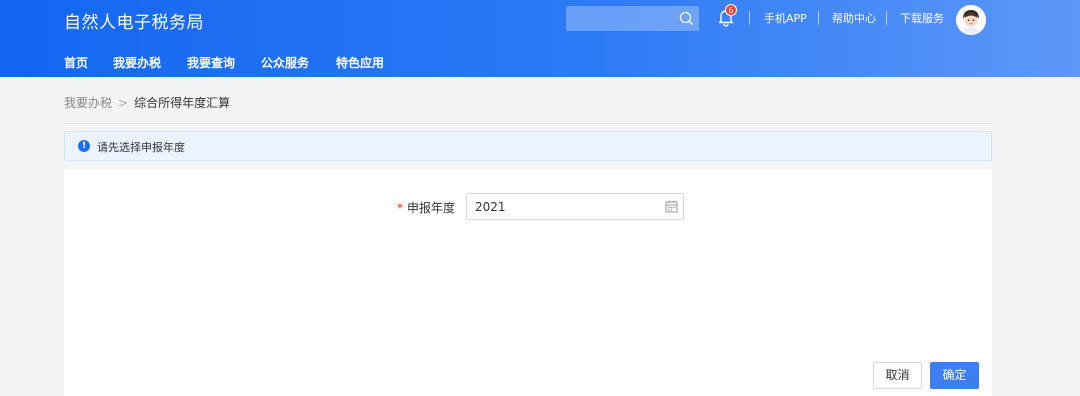  I want to click on breadcrumb: 我要办税 > 综合所得年度汇算, so click(147, 102).